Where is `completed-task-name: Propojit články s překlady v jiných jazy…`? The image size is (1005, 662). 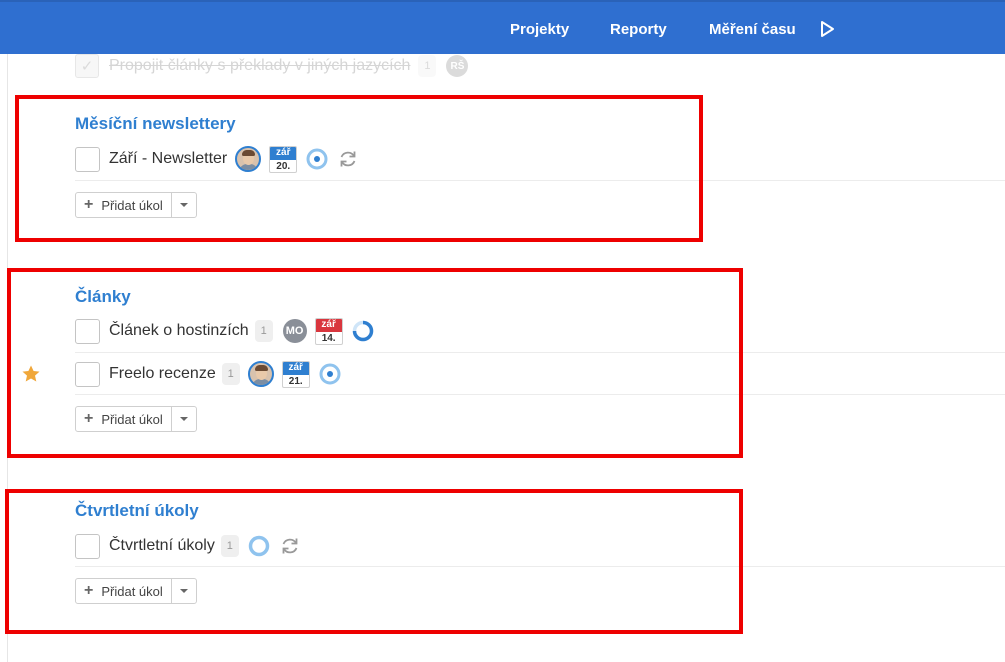 completed-task-name: Propojit články s překlady v jiných jazy… is located at coordinates (259, 66).